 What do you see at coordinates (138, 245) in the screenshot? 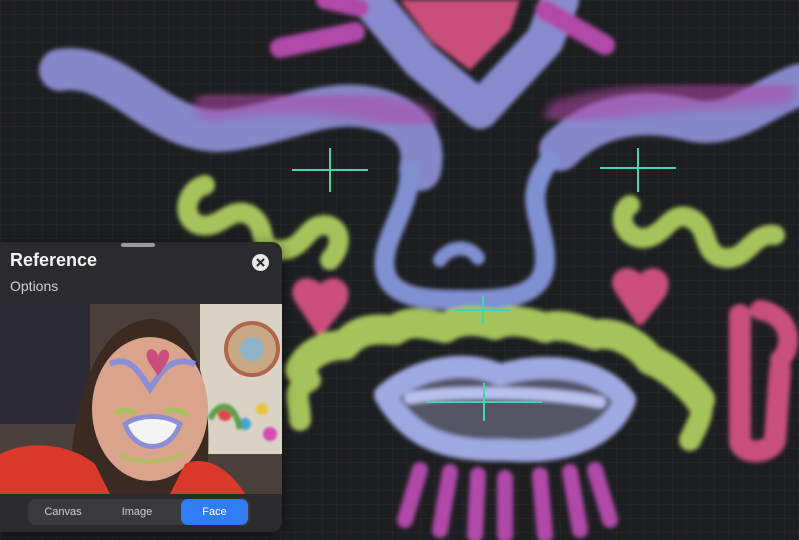
I see `panel-drag-handle` at bounding box center [138, 245].